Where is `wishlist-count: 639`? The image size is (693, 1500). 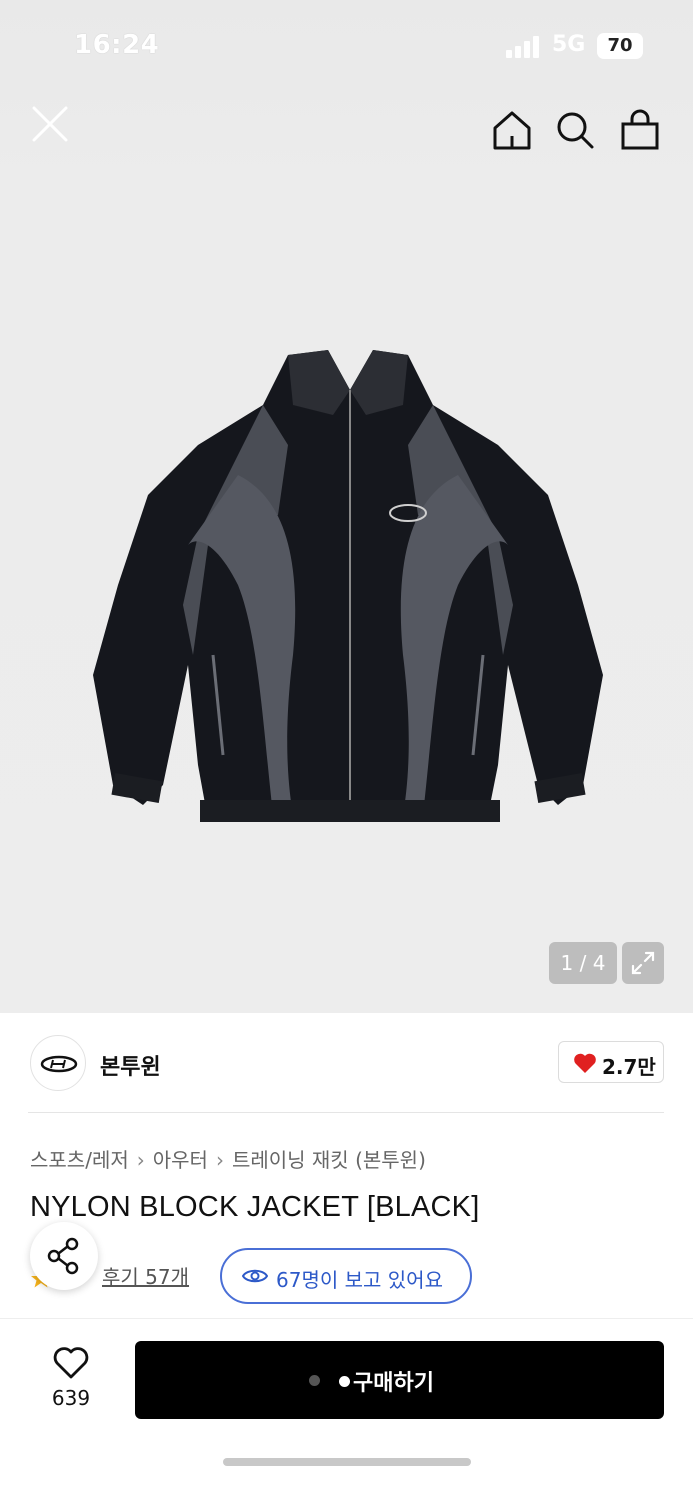
wishlist-count: 639 is located at coordinates (71, 1398).